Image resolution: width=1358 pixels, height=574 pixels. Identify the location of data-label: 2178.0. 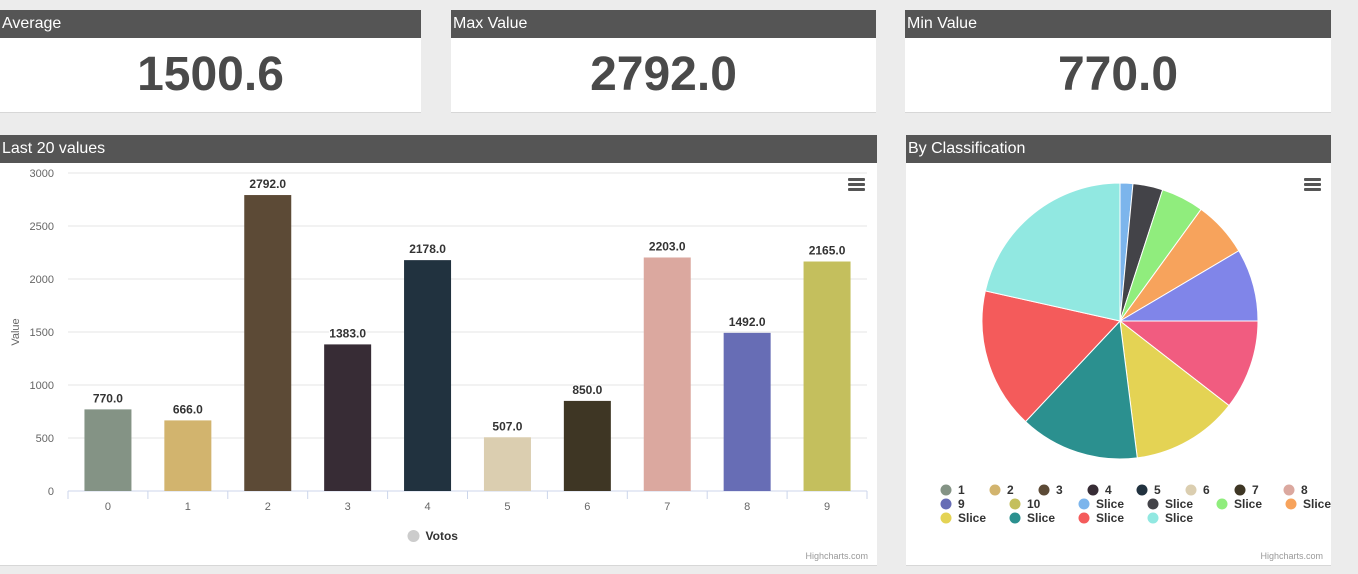
(427, 249).